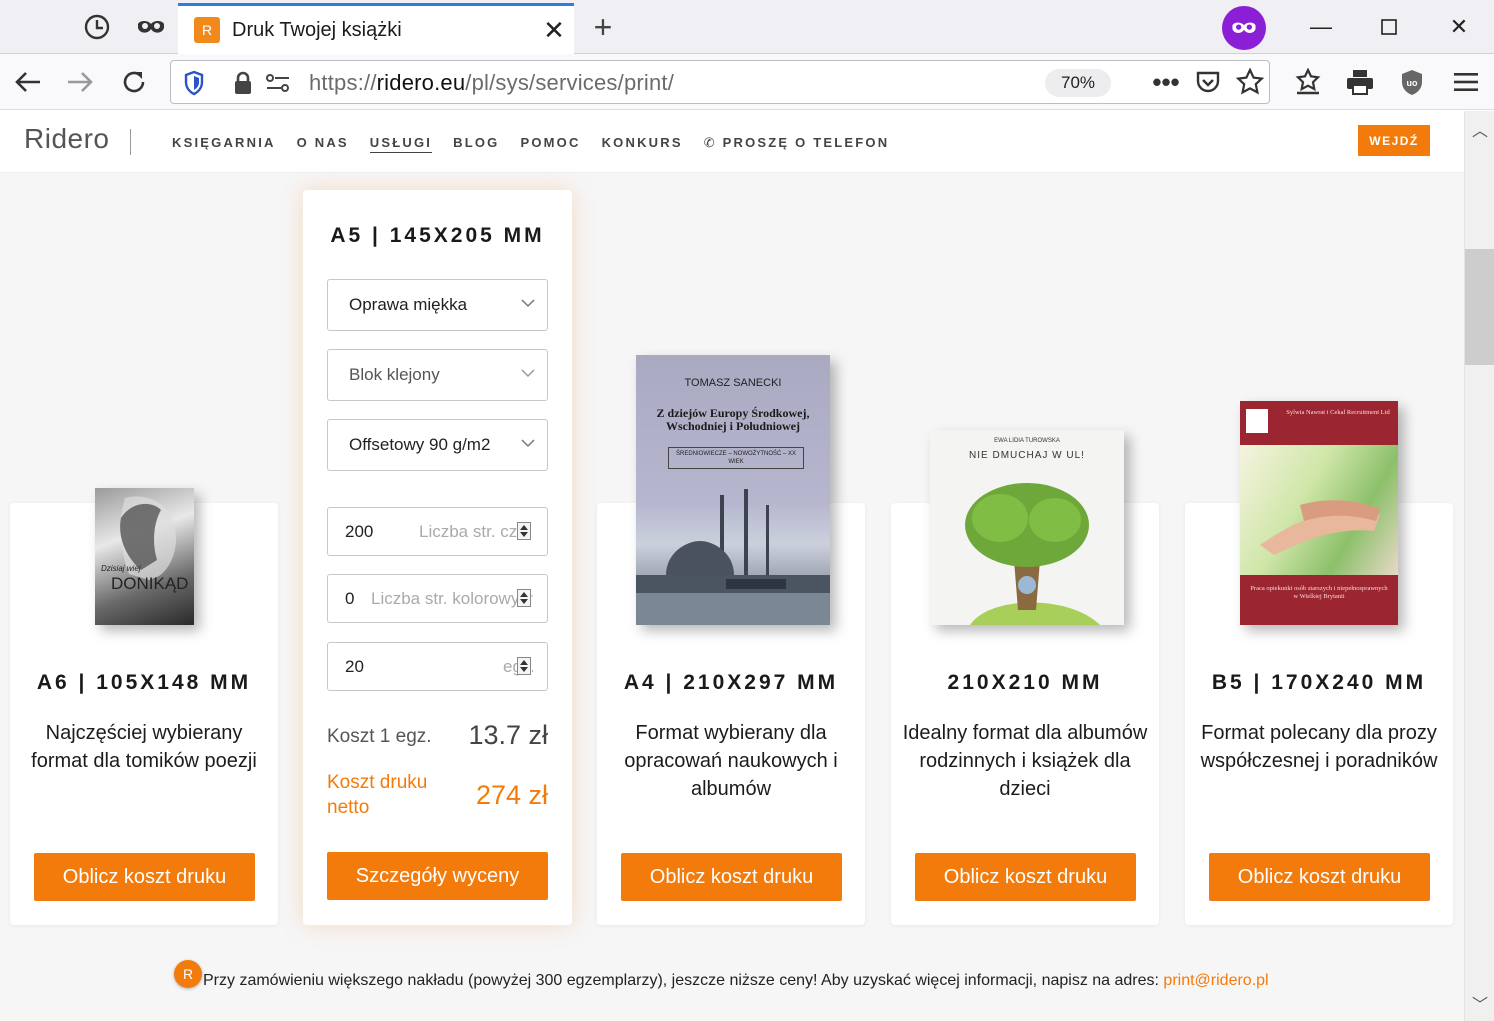 This screenshot has width=1494, height=1021. I want to click on maximize-icon, so click(1389, 27).